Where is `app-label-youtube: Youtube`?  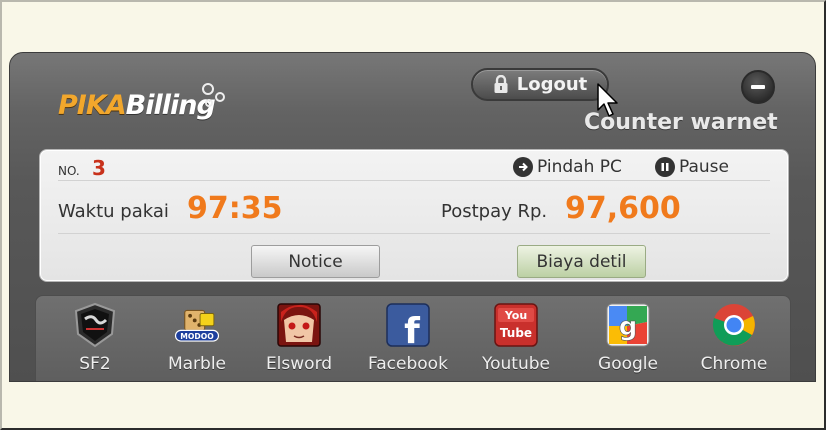
app-label-youtube: Youtube is located at coordinates (516, 364).